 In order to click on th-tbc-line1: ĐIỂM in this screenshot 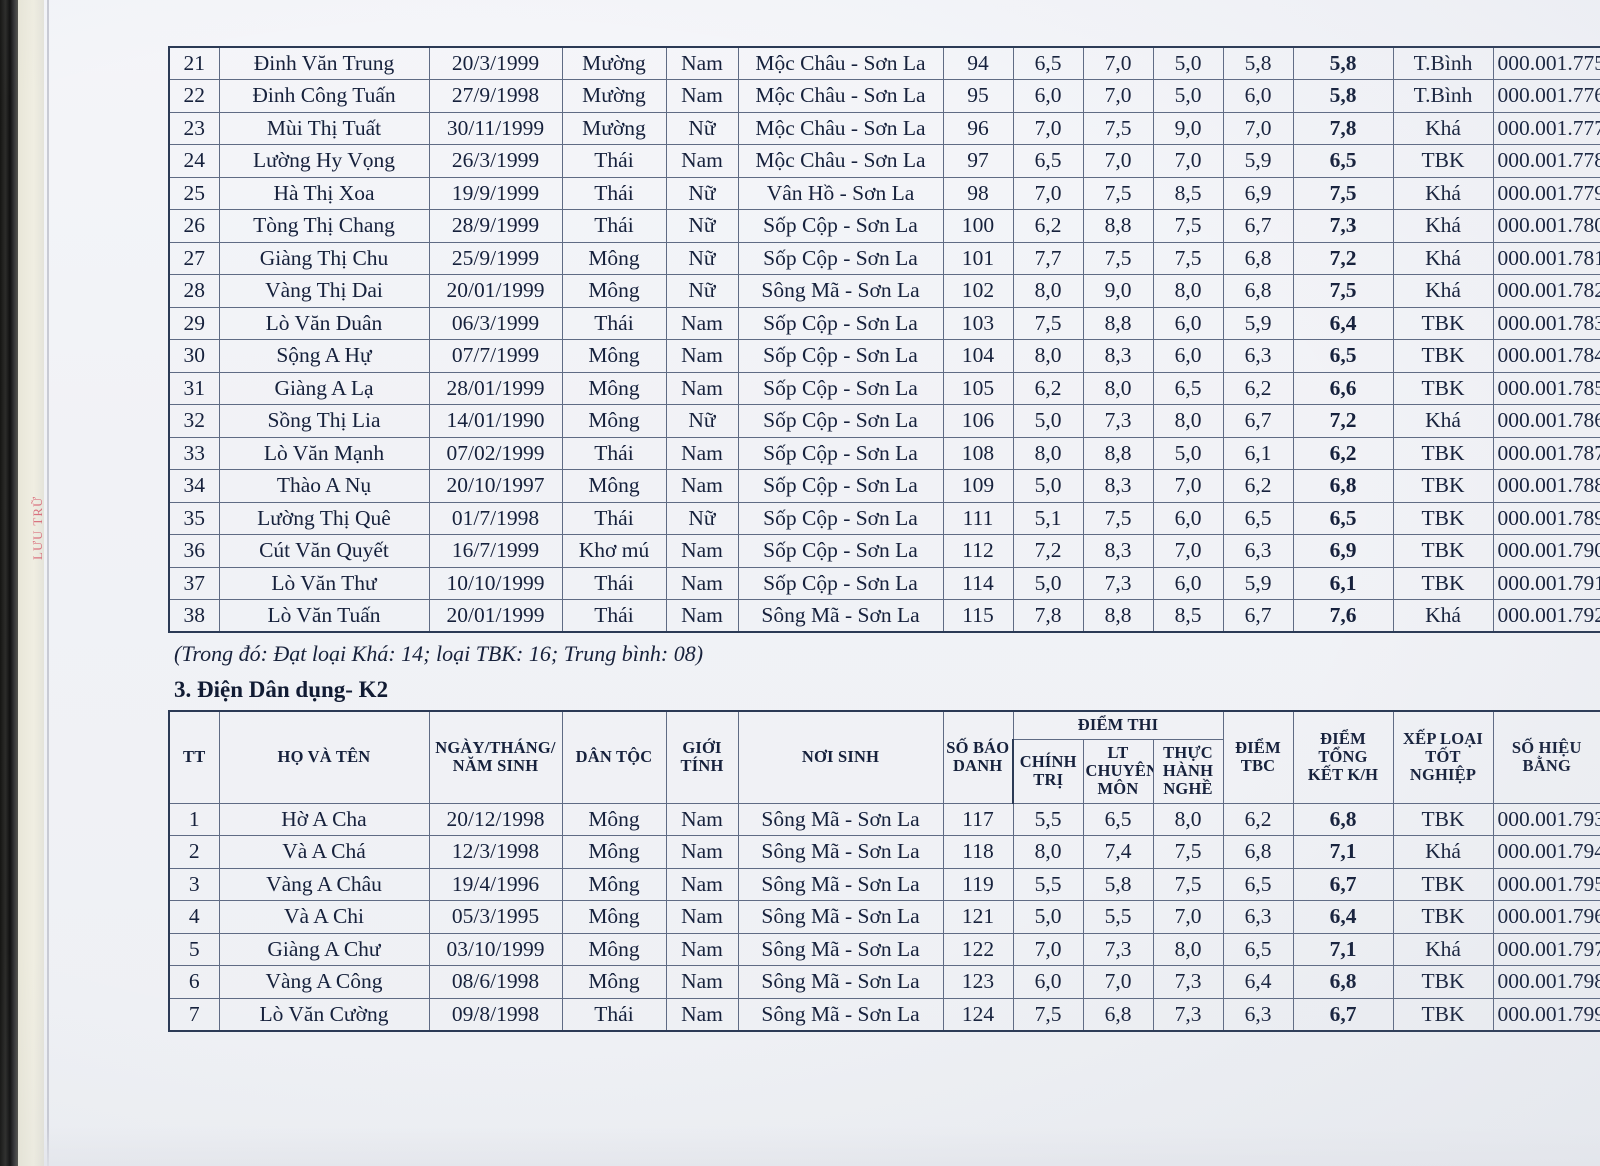, I will do `click(1258, 748)`.